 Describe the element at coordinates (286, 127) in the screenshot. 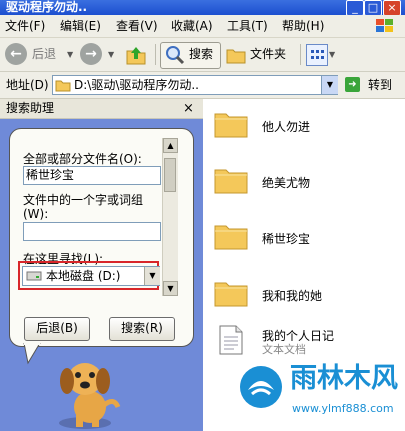

I see `file-name: 他人勿进` at that location.